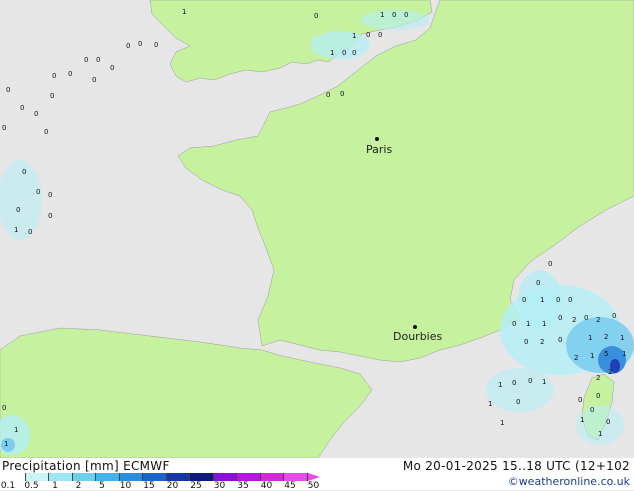 This screenshot has width=634, height=491. Describe the element at coordinates (418, 336) in the screenshot. I see `city-label: Dourbies` at that location.